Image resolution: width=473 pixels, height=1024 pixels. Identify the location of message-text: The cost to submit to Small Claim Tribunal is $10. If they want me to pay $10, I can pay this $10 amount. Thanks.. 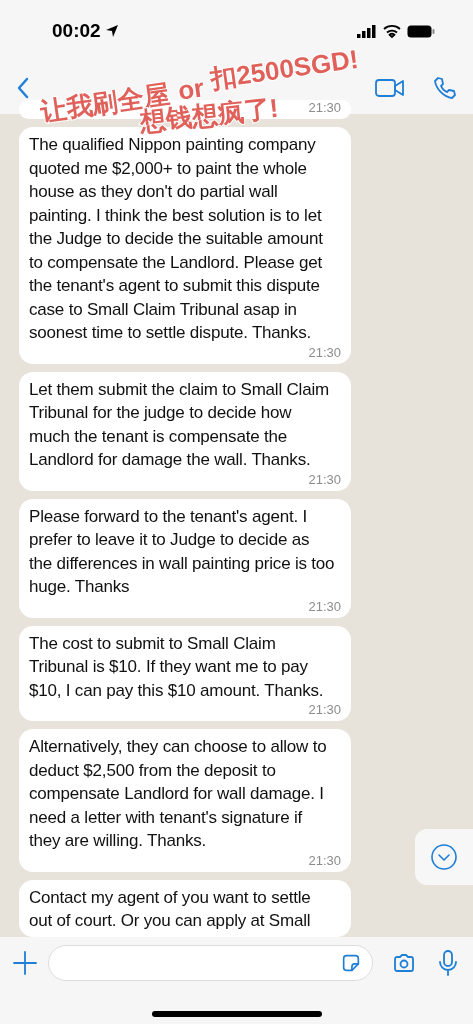
(177, 667).